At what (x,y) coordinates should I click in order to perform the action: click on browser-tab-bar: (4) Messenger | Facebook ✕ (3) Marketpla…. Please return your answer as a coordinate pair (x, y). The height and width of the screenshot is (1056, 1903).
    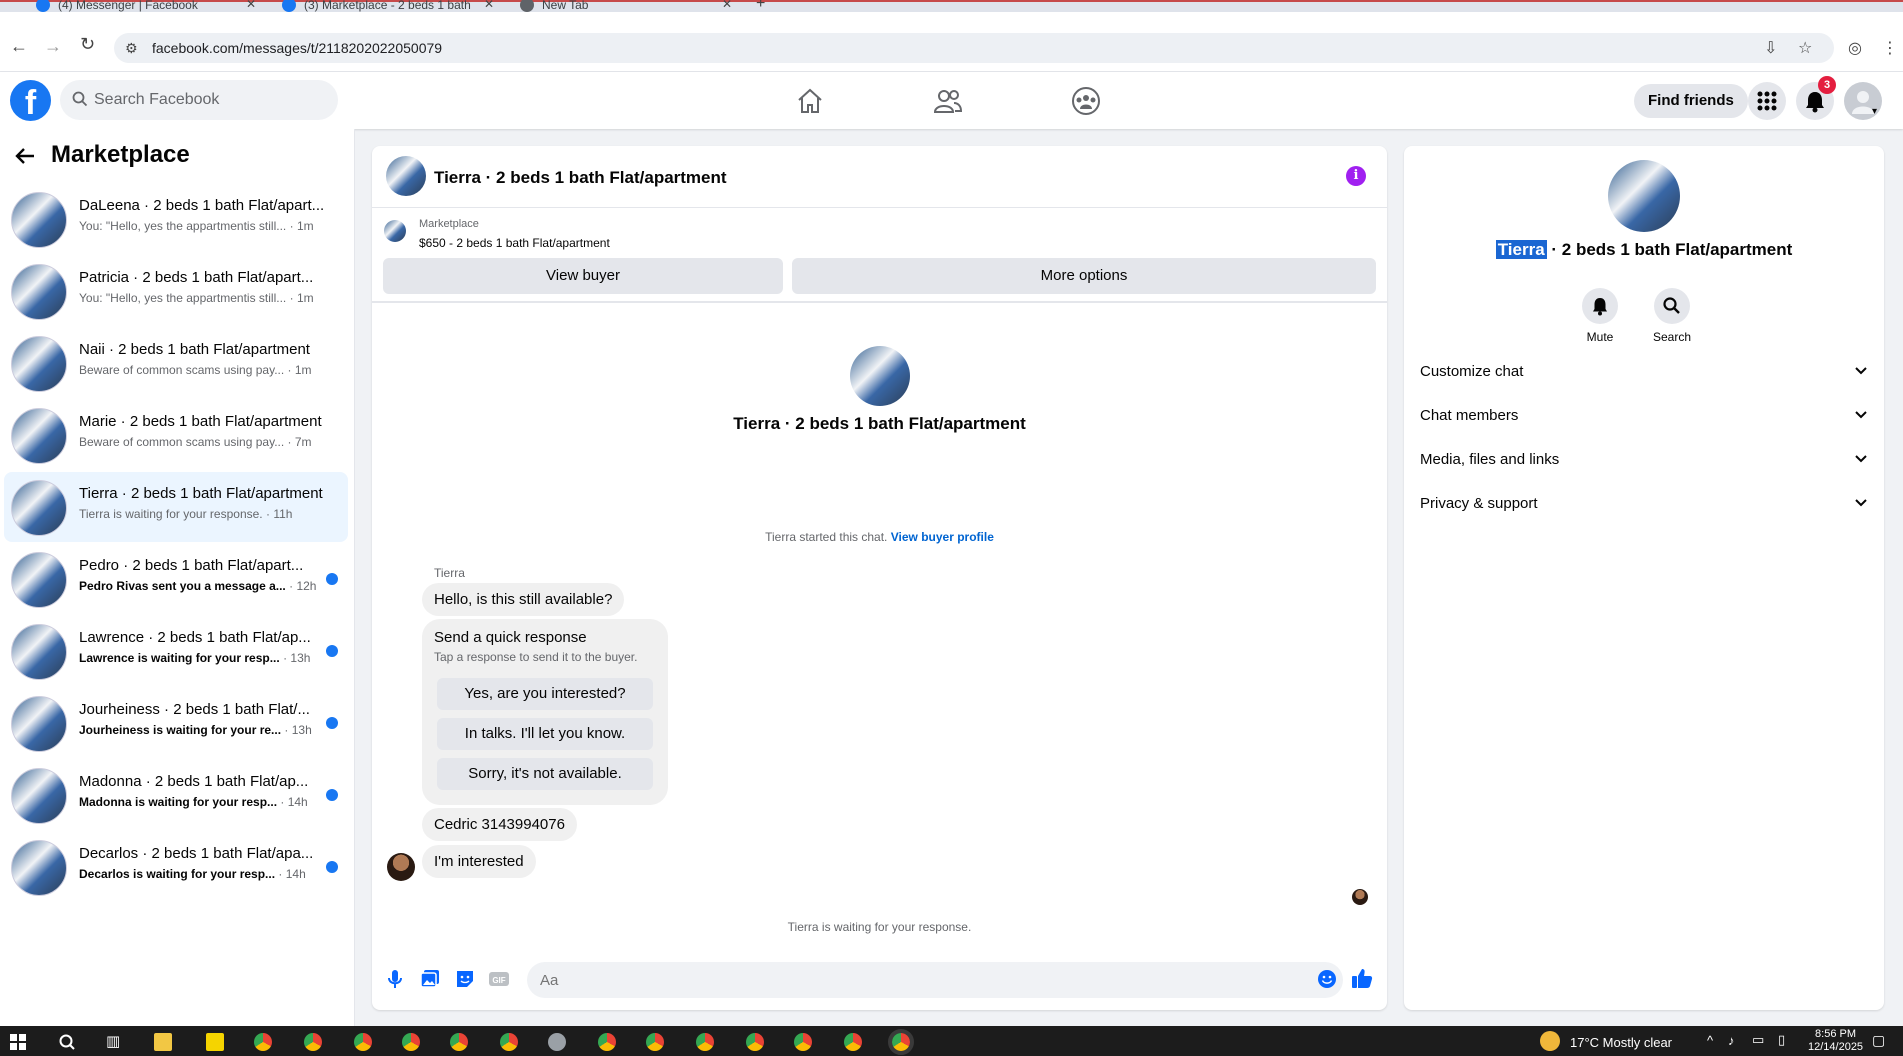
    Looking at the image, I should click on (951, 6).